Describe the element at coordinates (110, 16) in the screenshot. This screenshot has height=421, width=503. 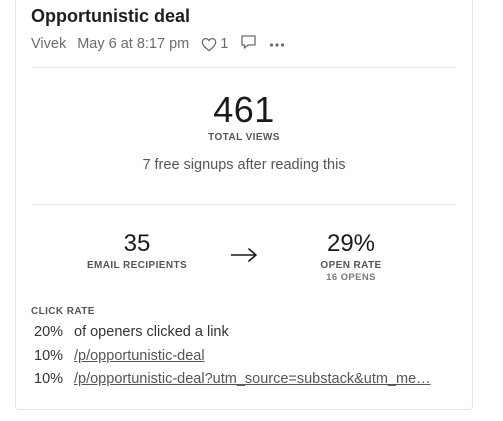
I see `post-title: Opportunistic deal` at that location.